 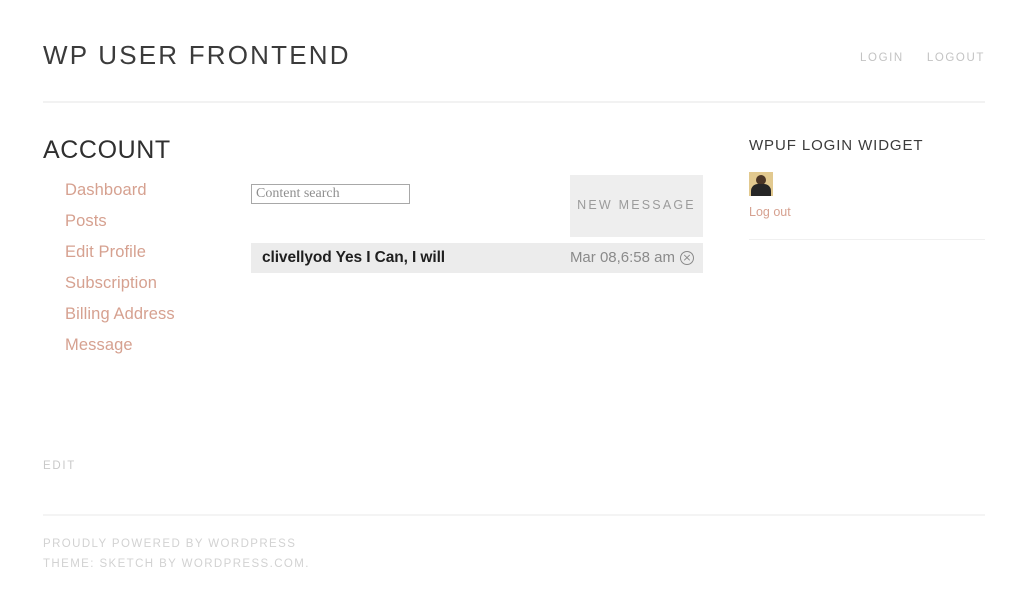 I want to click on avatar, so click(x=761, y=184).